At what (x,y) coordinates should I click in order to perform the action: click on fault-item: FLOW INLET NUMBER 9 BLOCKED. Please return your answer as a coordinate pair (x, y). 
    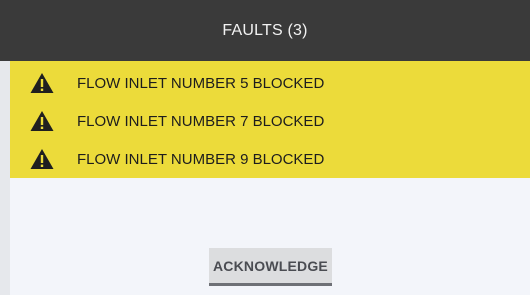
    Looking at the image, I should click on (270, 159).